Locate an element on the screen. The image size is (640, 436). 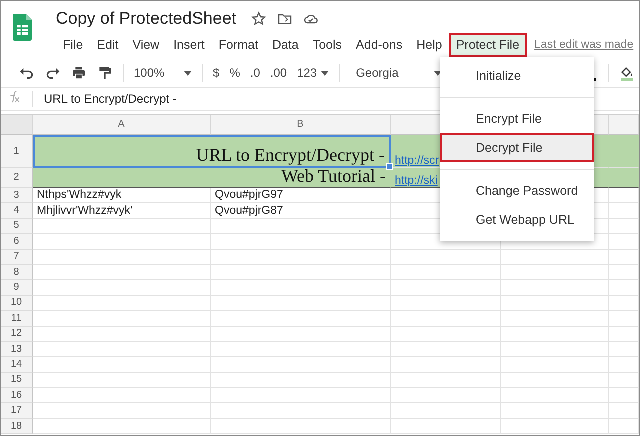
menu-item: Data is located at coordinates (285, 45).